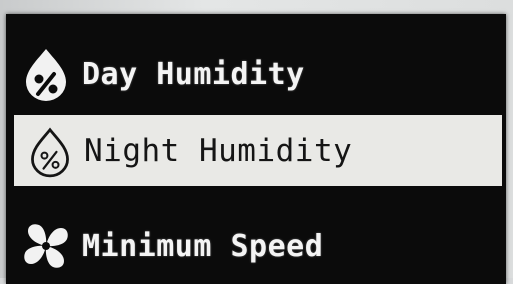 Image resolution: width=513 pixels, height=284 pixels. Describe the element at coordinates (193, 74) in the screenshot. I see `menu-item-label: Day Humidity` at that location.